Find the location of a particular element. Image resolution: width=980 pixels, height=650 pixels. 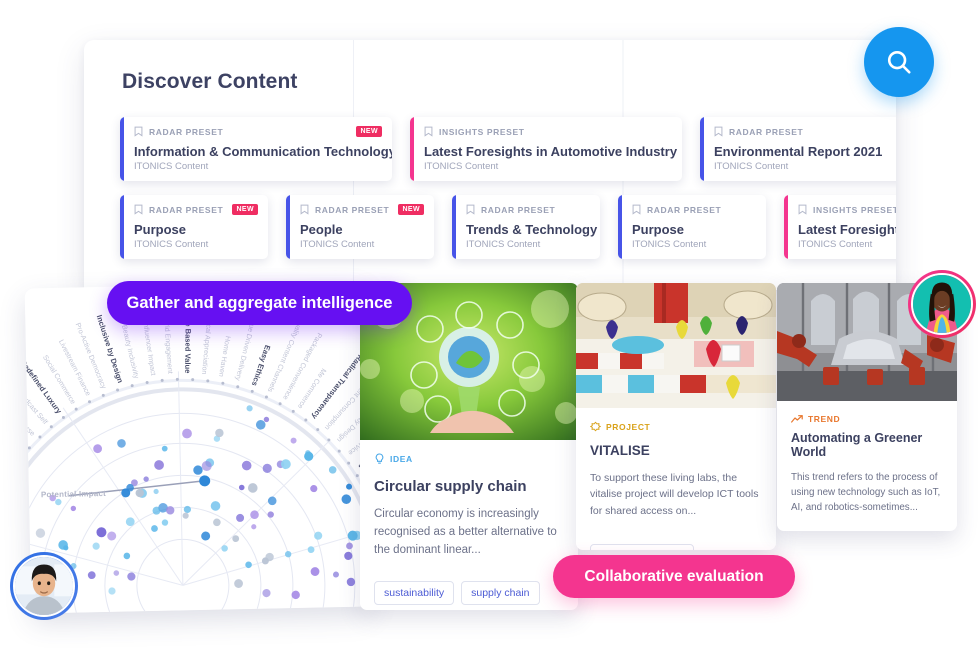

card-tag: strategic partnership is located at coordinates (642, 546).